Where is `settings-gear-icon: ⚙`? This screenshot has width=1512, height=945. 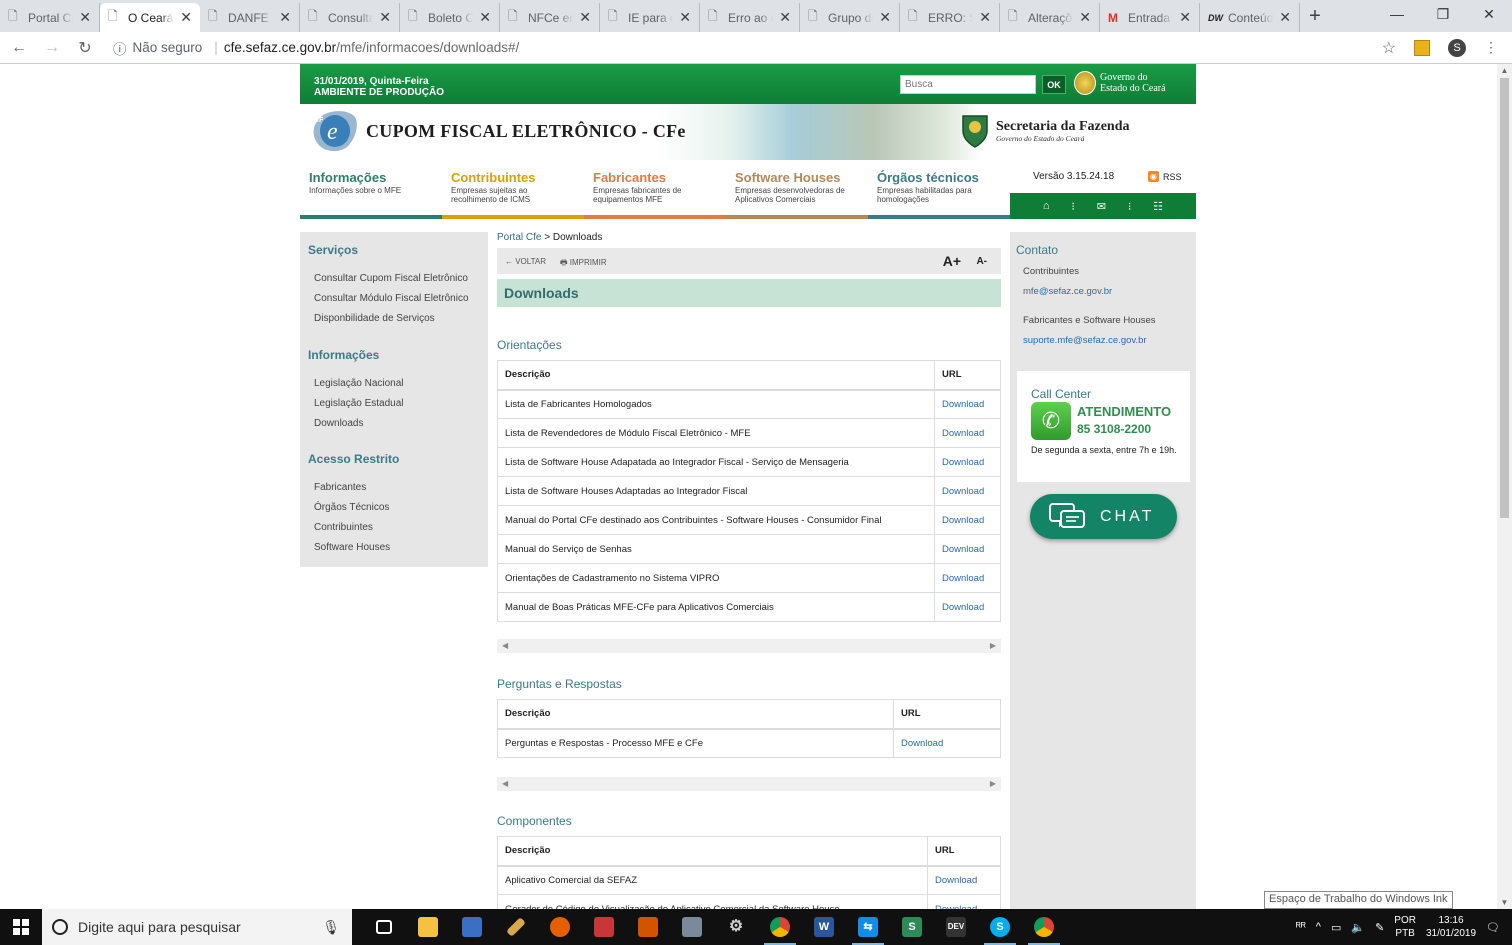
settings-gear-icon: ⚙ is located at coordinates (736, 927).